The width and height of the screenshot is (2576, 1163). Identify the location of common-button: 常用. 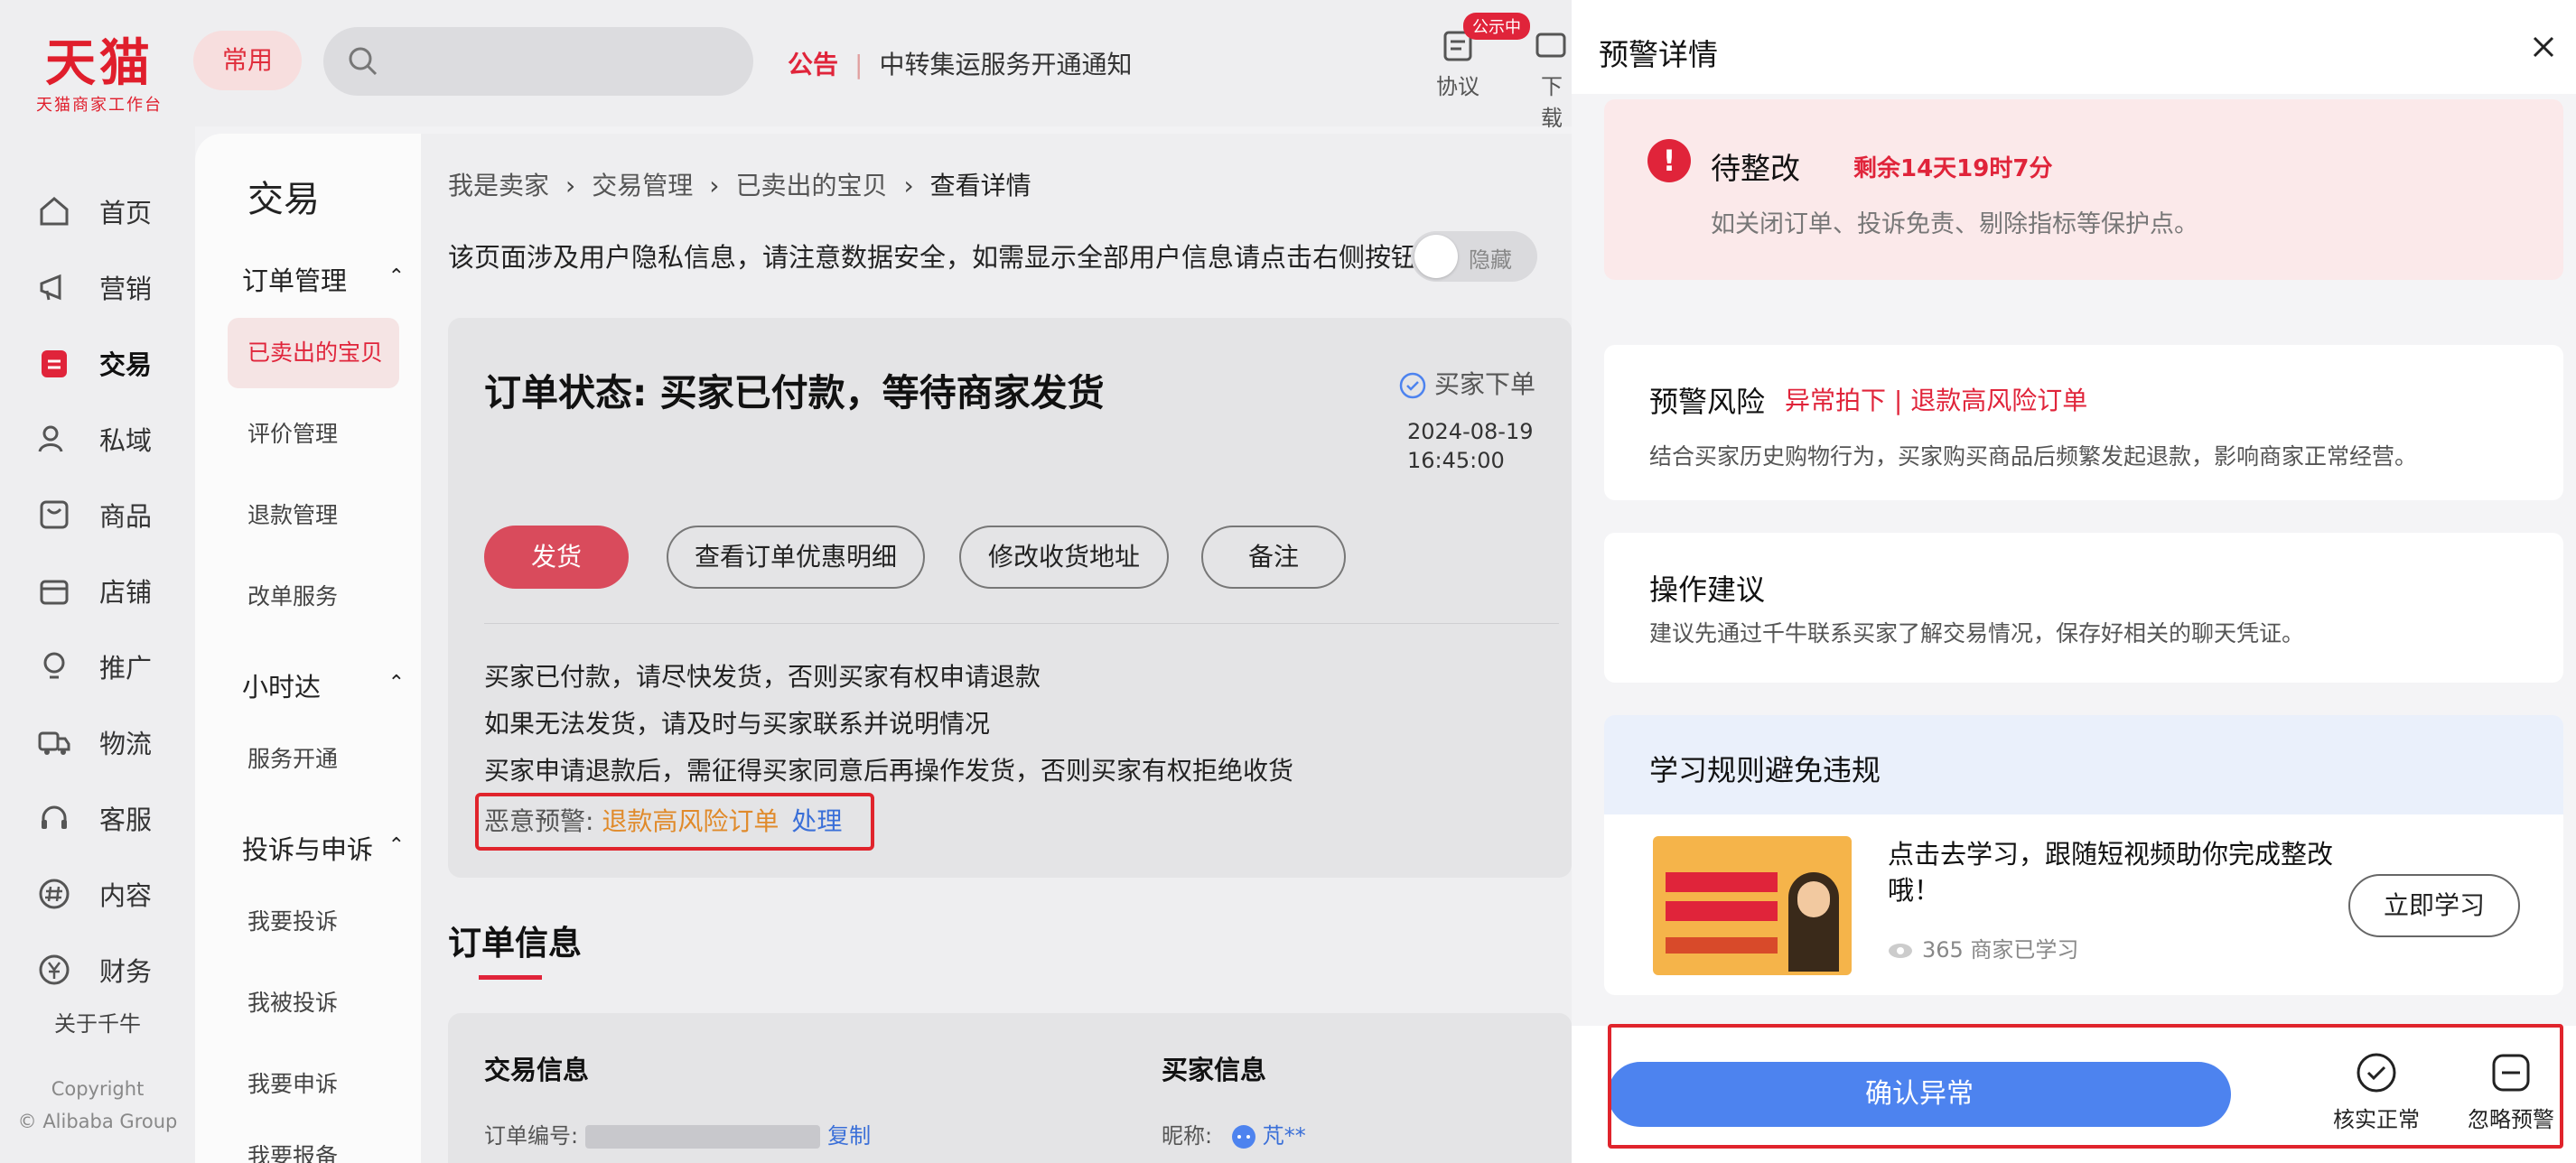
(248, 60).